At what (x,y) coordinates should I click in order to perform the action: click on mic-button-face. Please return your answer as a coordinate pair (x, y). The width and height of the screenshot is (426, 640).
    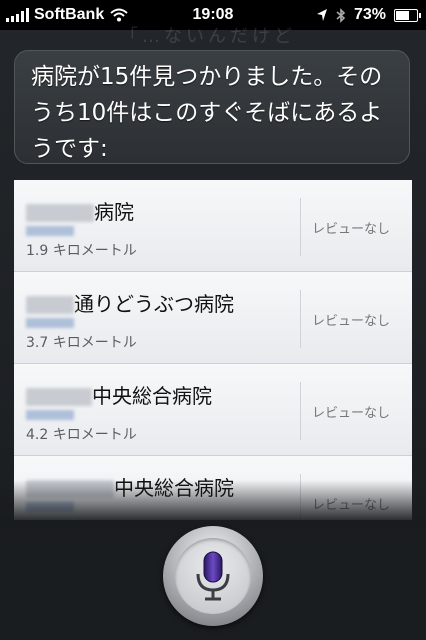
    Looking at the image, I should click on (213, 576).